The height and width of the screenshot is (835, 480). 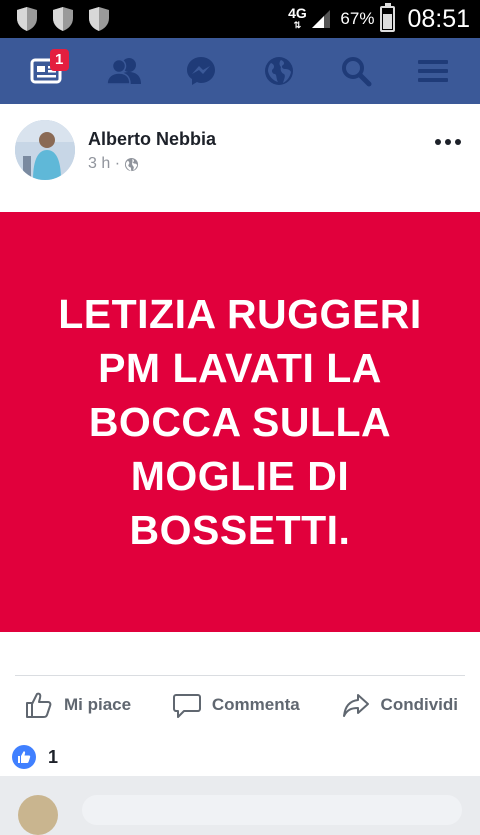 I want to click on clock: 08:51, so click(x=438, y=18).